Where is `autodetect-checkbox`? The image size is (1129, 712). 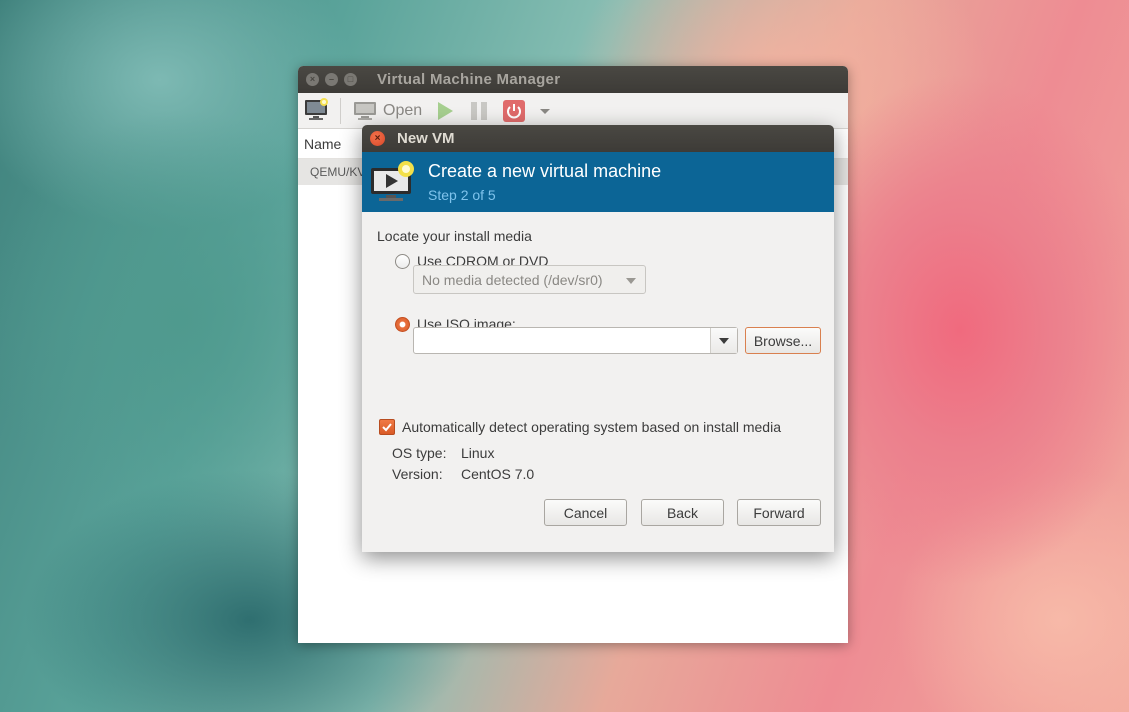 autodetect-checkbox is located at coordinates (387, 427).